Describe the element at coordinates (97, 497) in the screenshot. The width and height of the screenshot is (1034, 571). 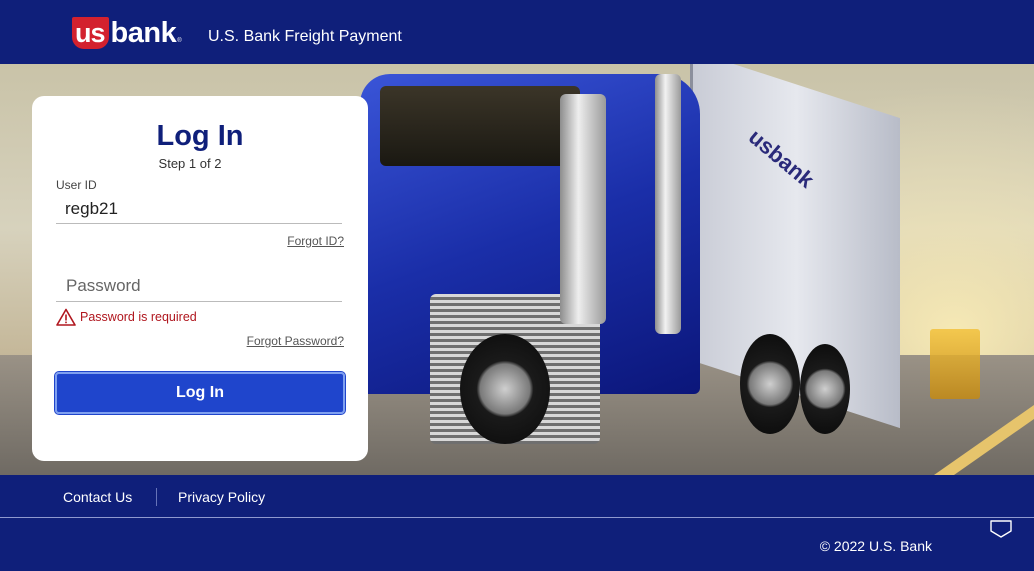
I see `contact-us-link: Contact Us` at that location.